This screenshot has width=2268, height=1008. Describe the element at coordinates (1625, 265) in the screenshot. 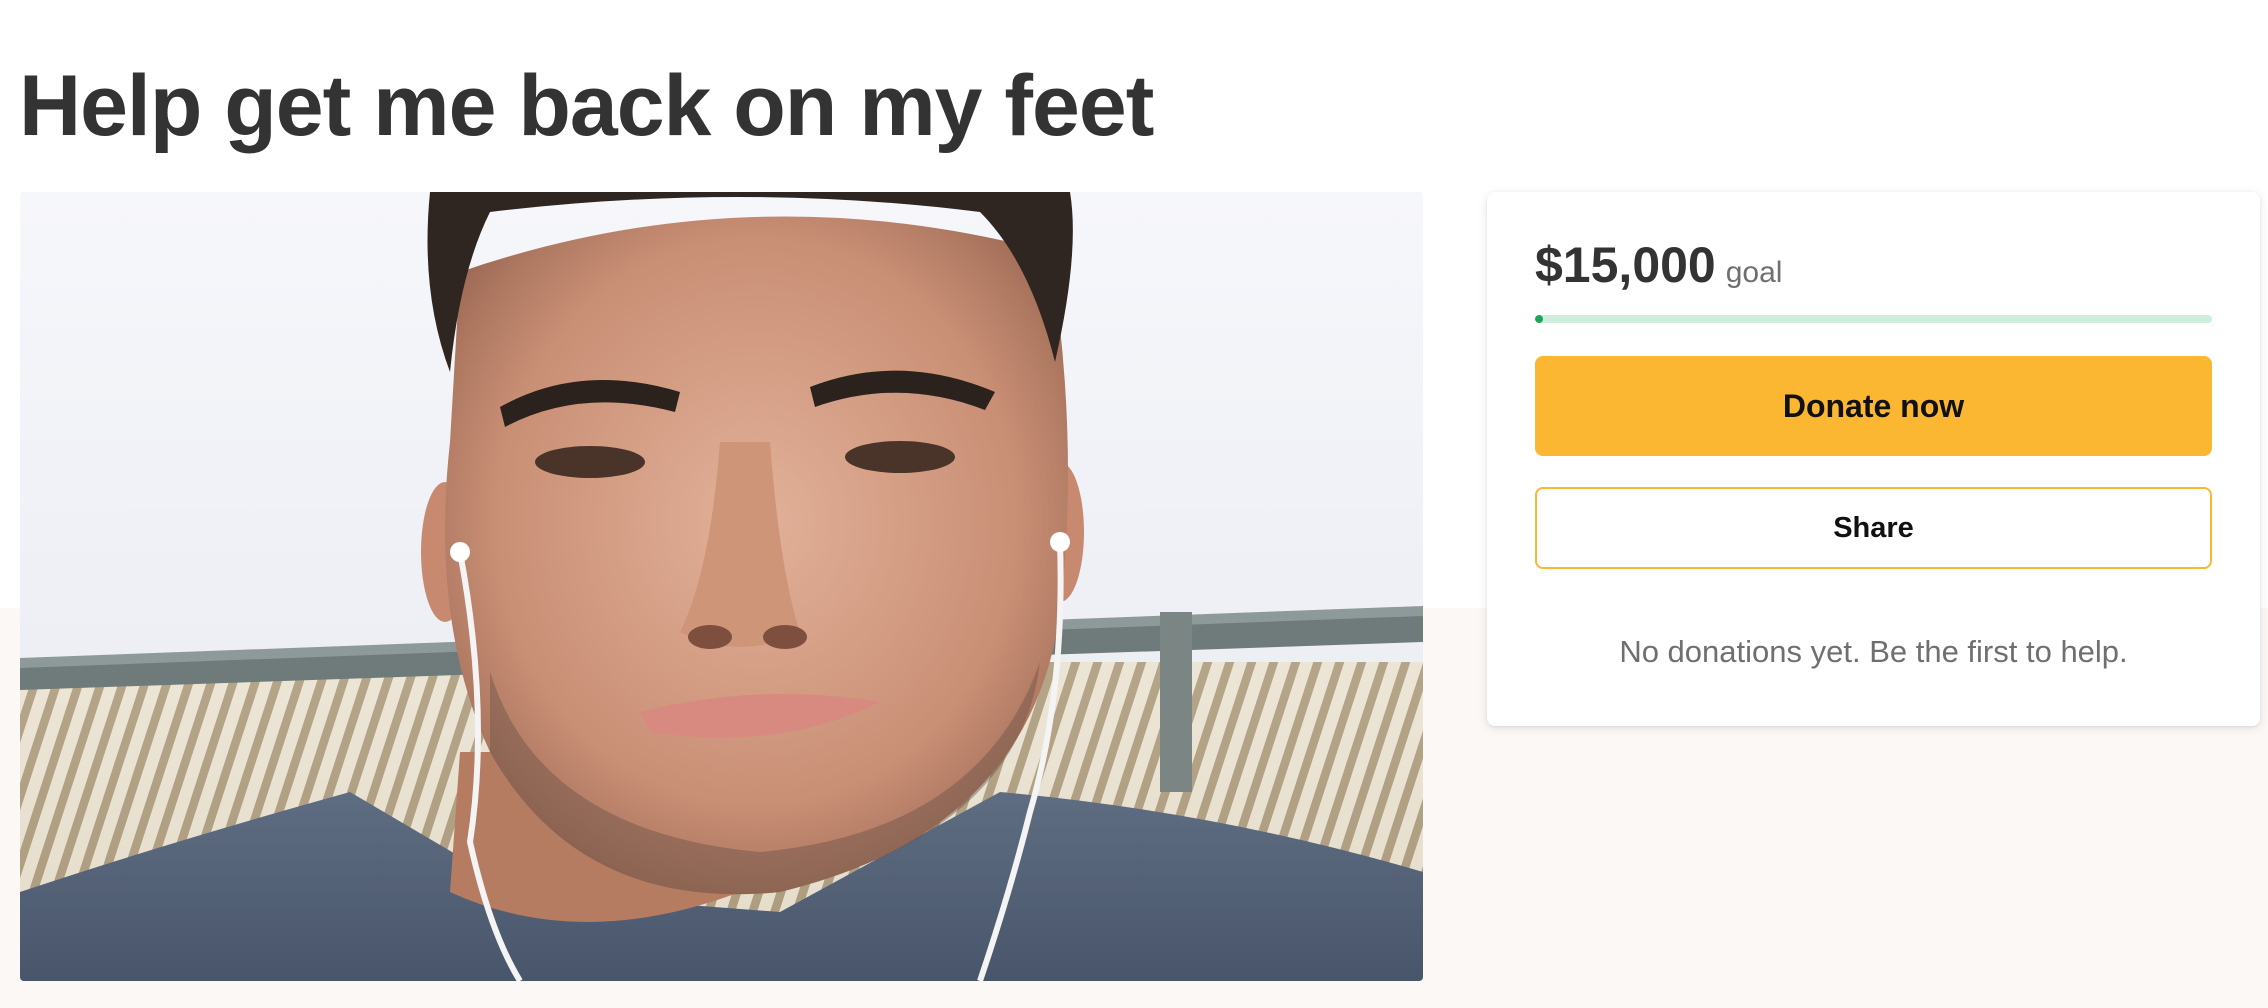

I see `goal-amount: $15,000` at that location.